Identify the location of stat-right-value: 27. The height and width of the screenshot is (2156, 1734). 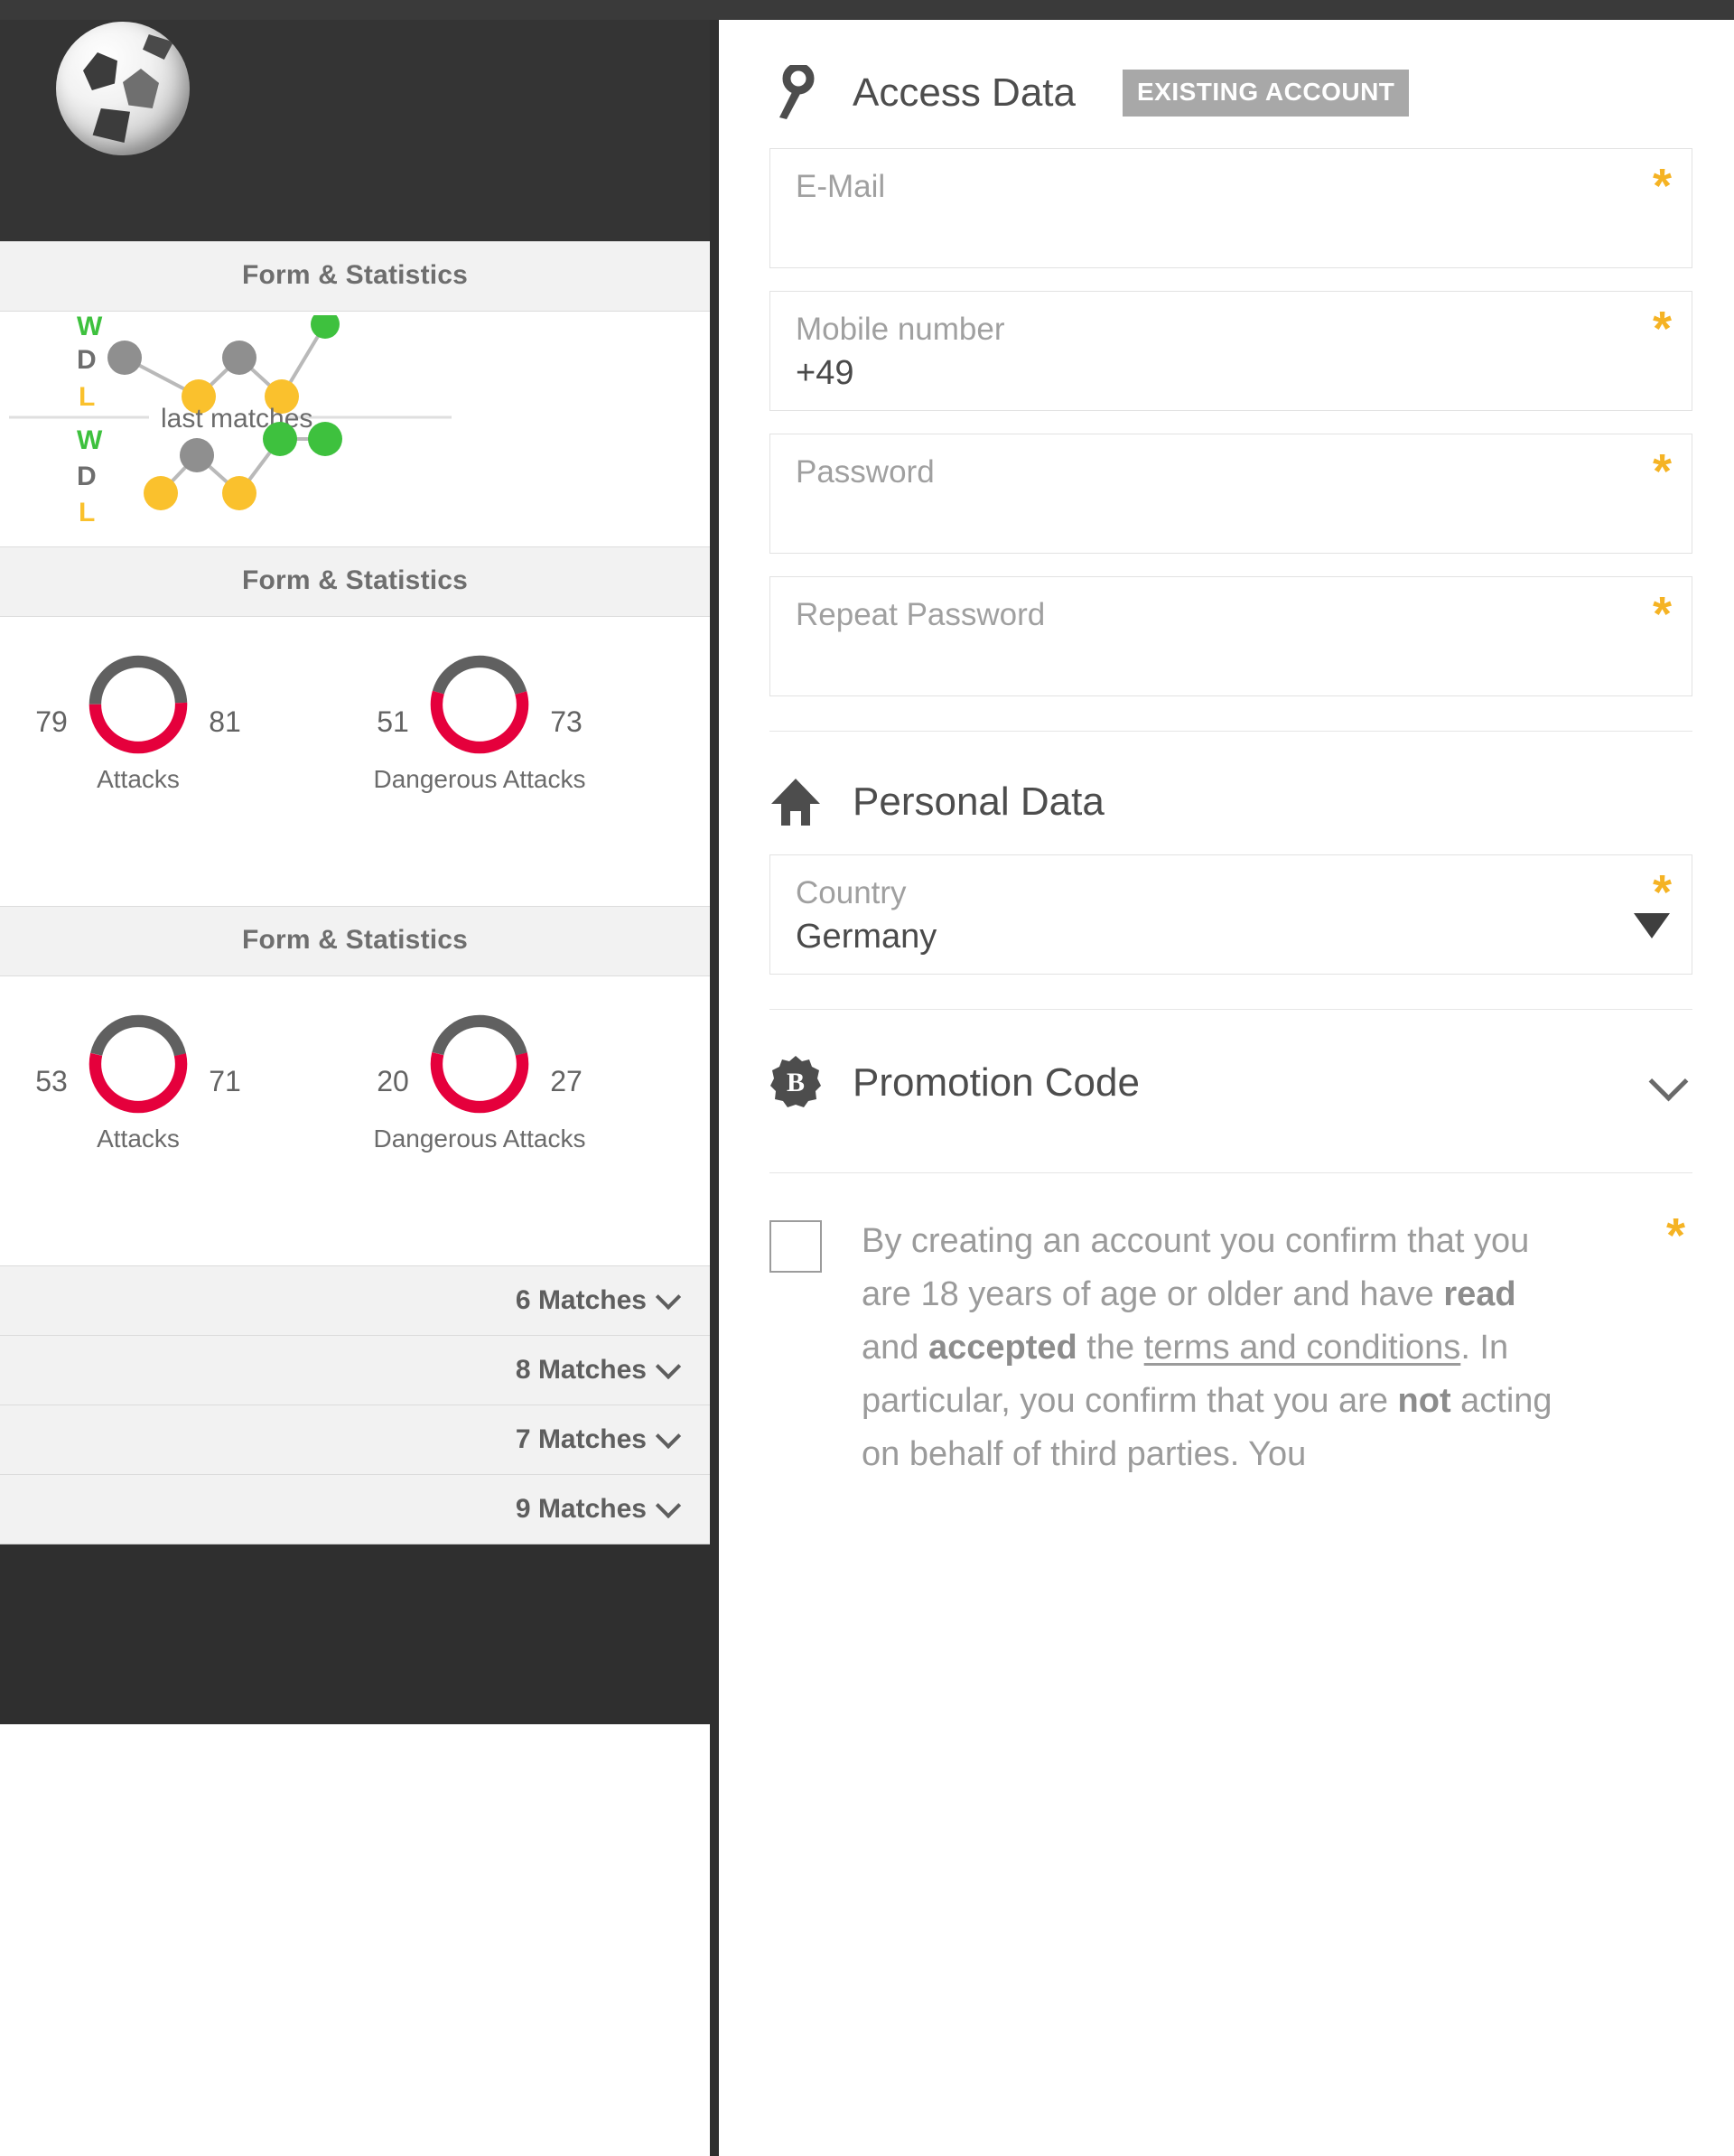
(566, 1080).